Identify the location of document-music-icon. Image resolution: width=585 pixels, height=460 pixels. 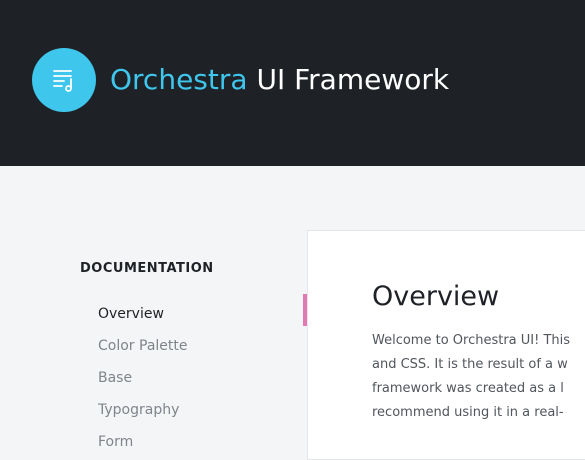
(62, 81).